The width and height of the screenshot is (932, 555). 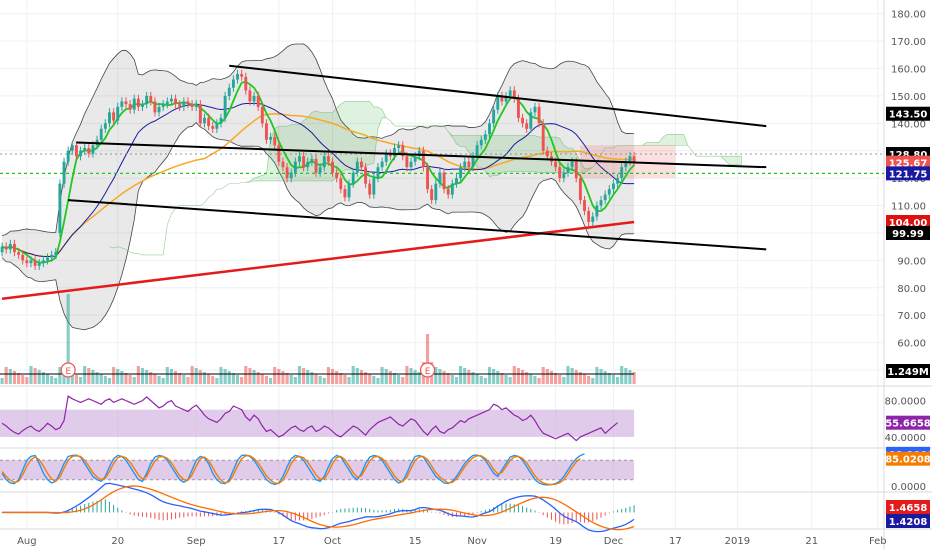 I want to click on rsi-tick-label: 80.0000, so click(x=905, y=402).